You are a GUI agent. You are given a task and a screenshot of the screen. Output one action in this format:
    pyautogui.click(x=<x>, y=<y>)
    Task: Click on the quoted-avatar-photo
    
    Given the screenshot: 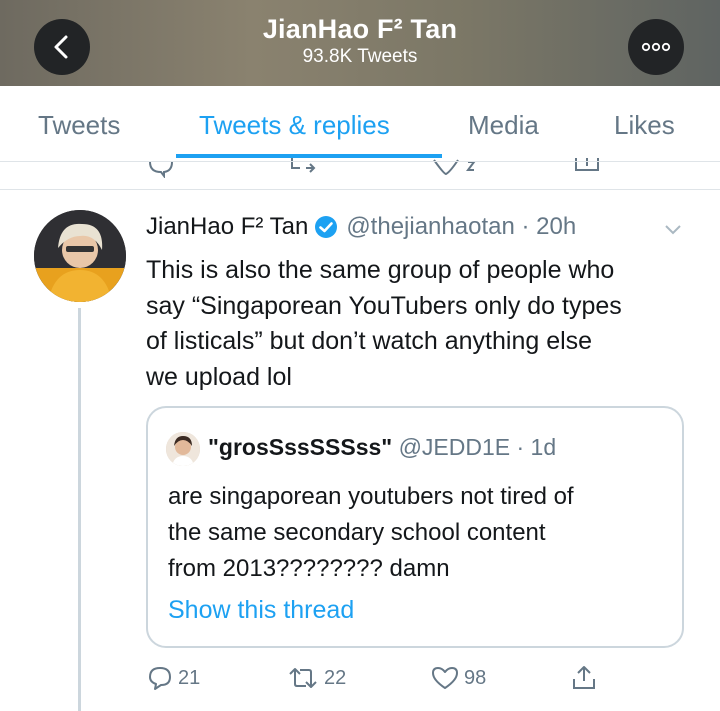 What is the action you would take?
    pyautogui.click(x=183, y=449)
    